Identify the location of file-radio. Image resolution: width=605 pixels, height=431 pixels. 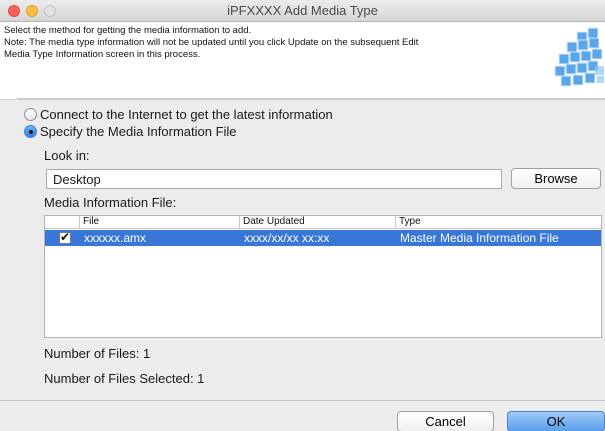
(30, 131).